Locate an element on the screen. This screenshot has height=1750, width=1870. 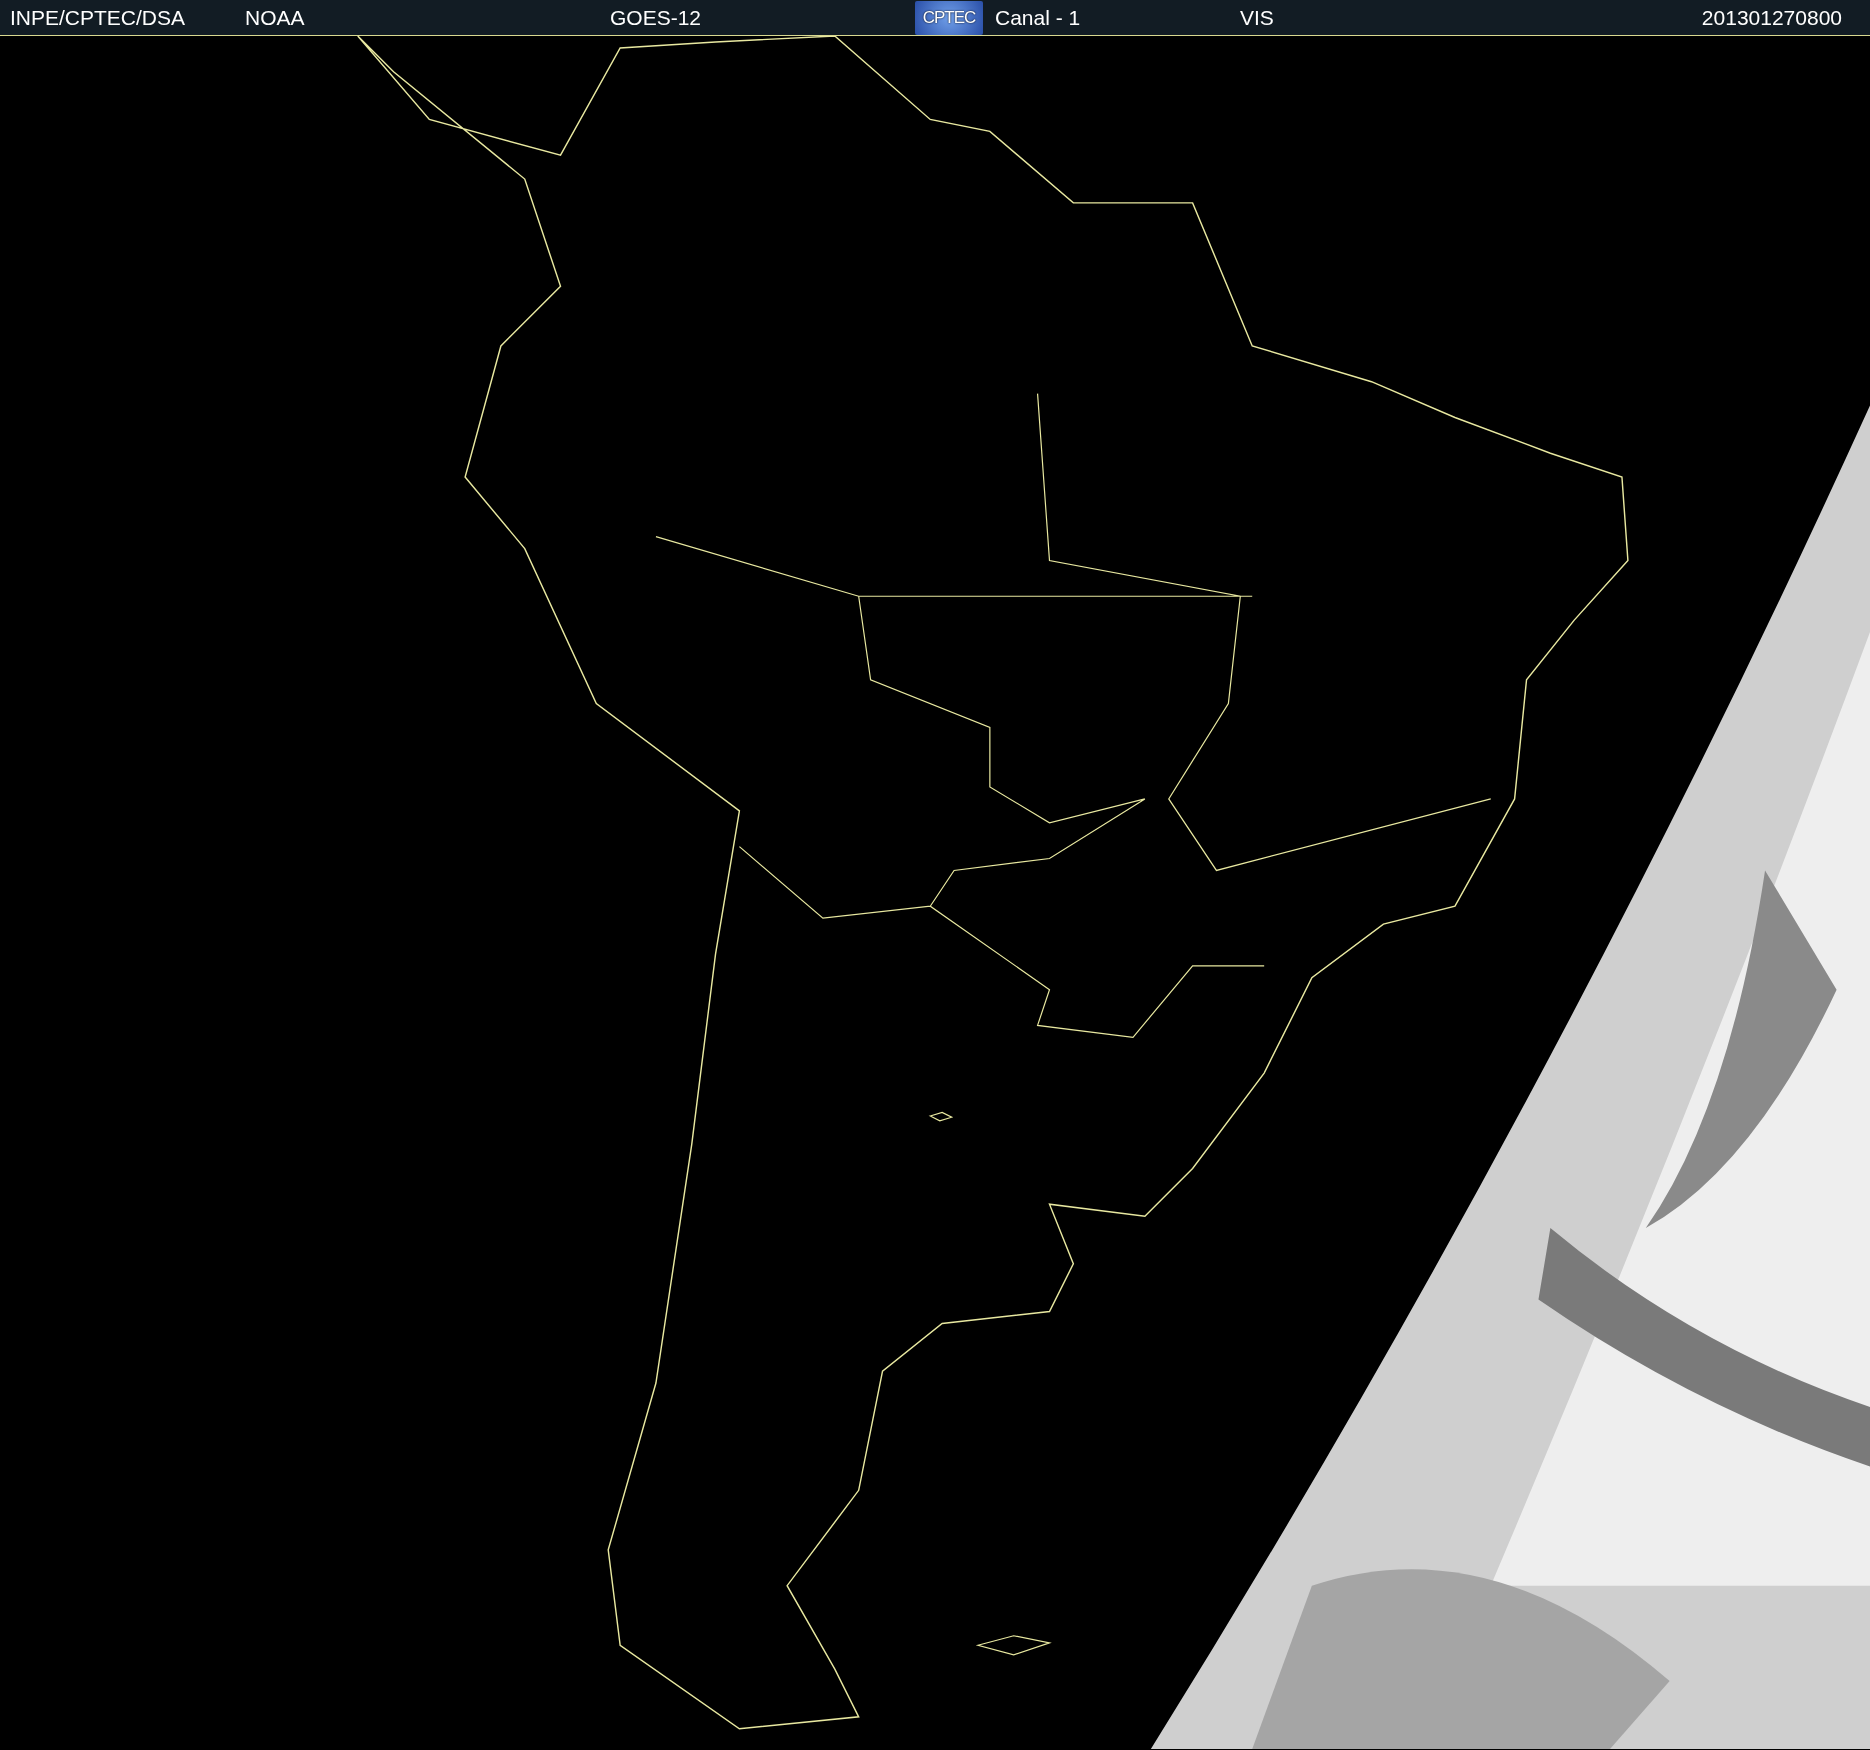
header-label: GOES-12 is located at coordinates (656, 17).